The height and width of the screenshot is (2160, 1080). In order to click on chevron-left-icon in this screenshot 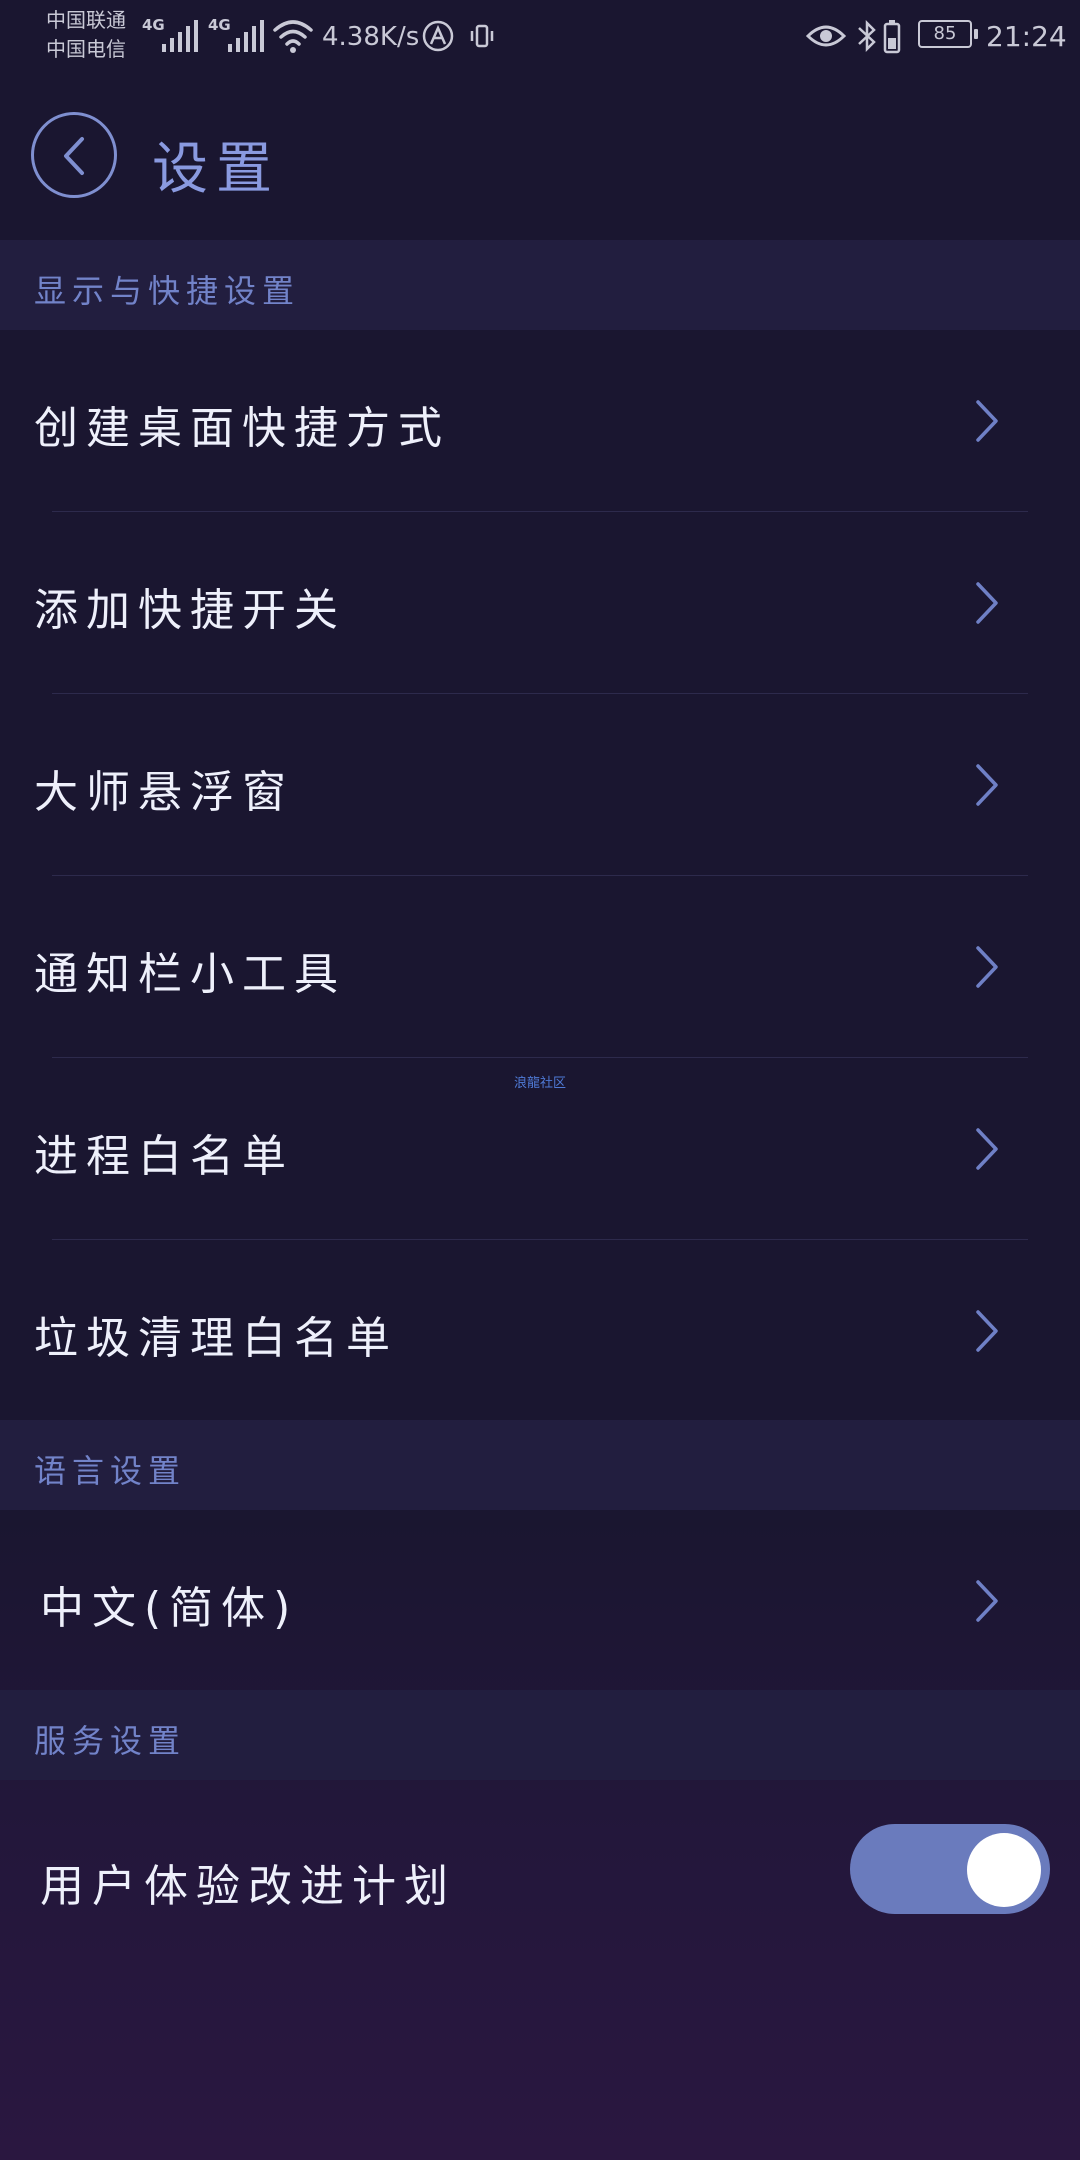, I will do `click(74, 156)`.